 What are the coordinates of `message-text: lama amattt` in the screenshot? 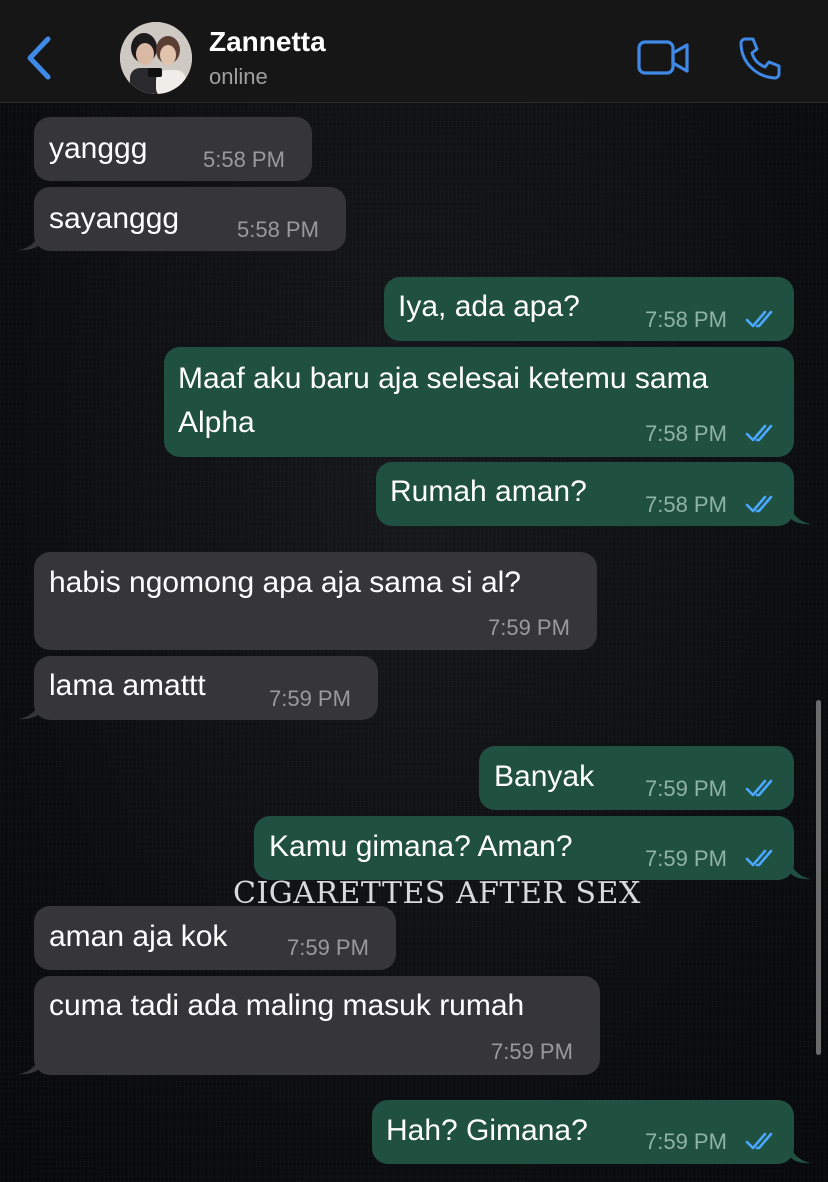 It's located at (127, 685).